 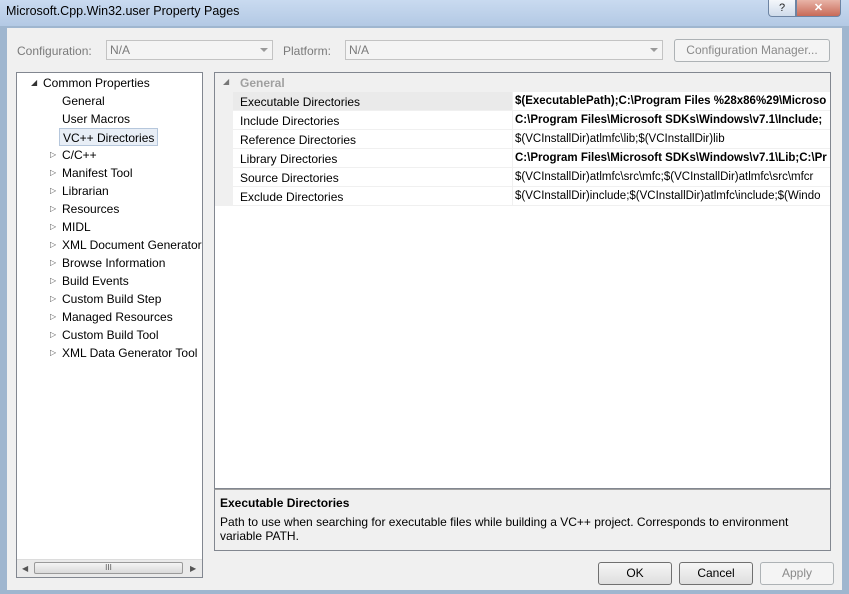 I want to click on tree-item: Managed Resources, so click(x=117, y=317).